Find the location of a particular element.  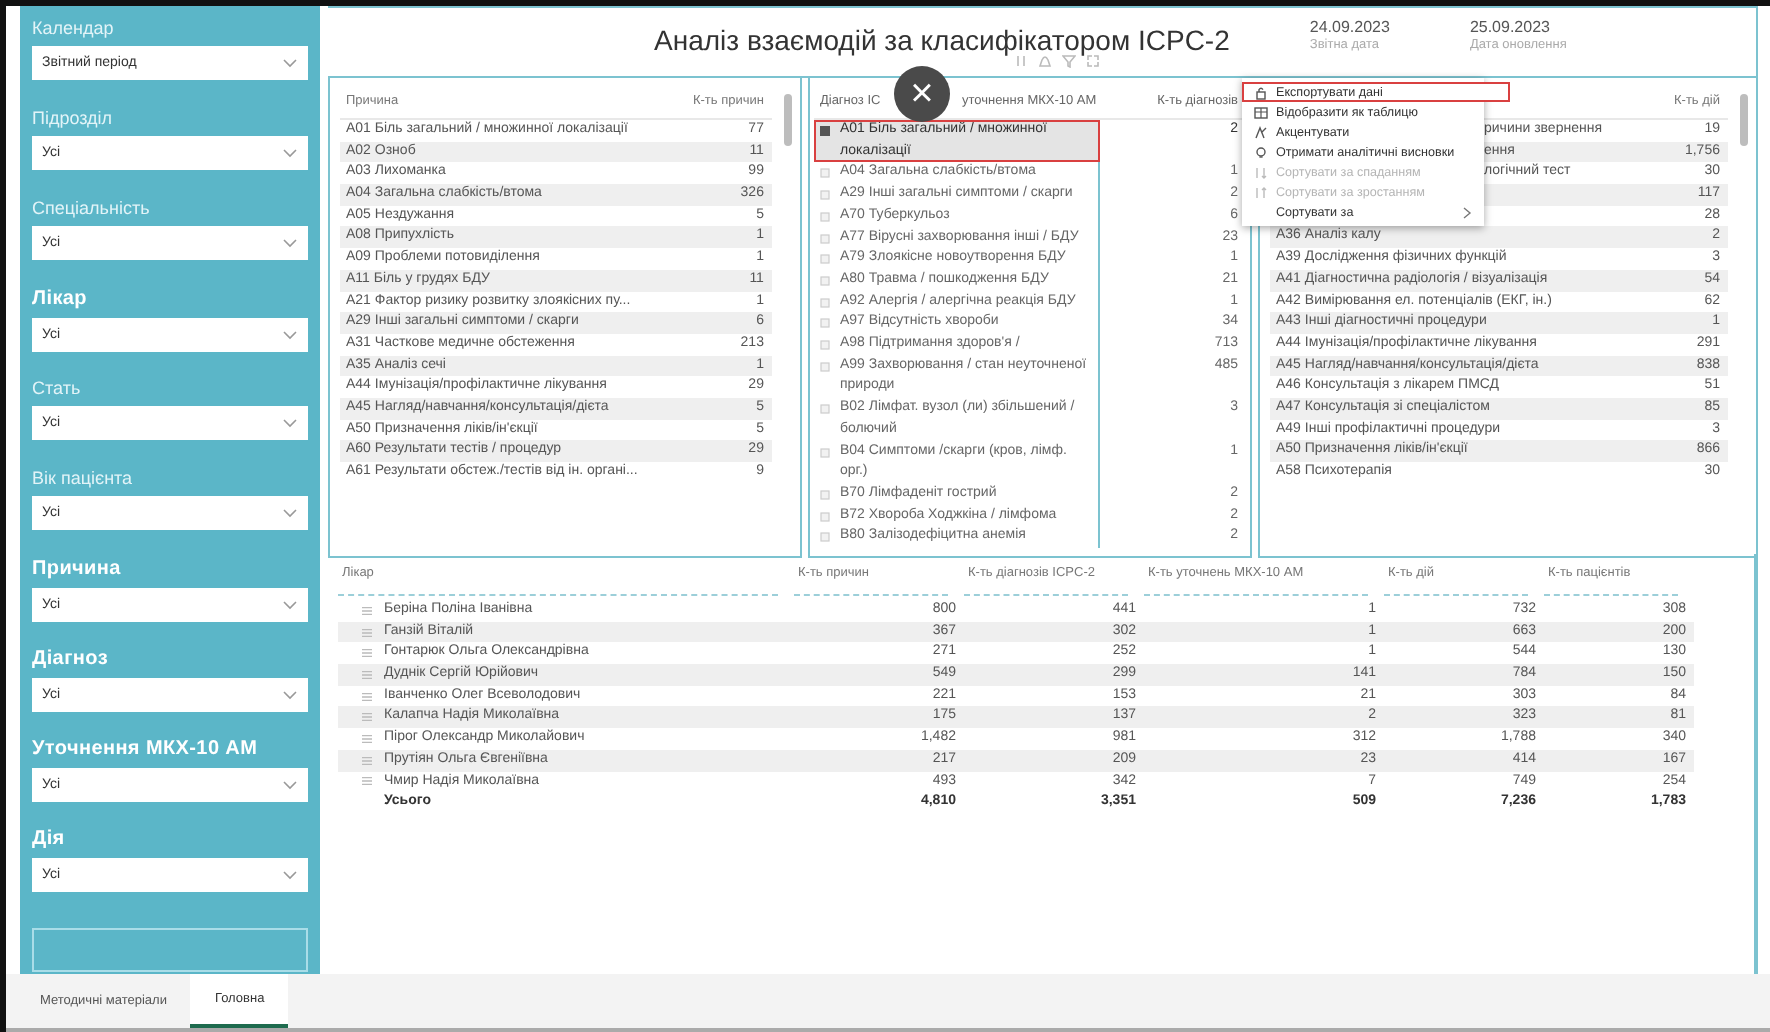

filter-label: Підрозділ is located at coordinates (73, 118).